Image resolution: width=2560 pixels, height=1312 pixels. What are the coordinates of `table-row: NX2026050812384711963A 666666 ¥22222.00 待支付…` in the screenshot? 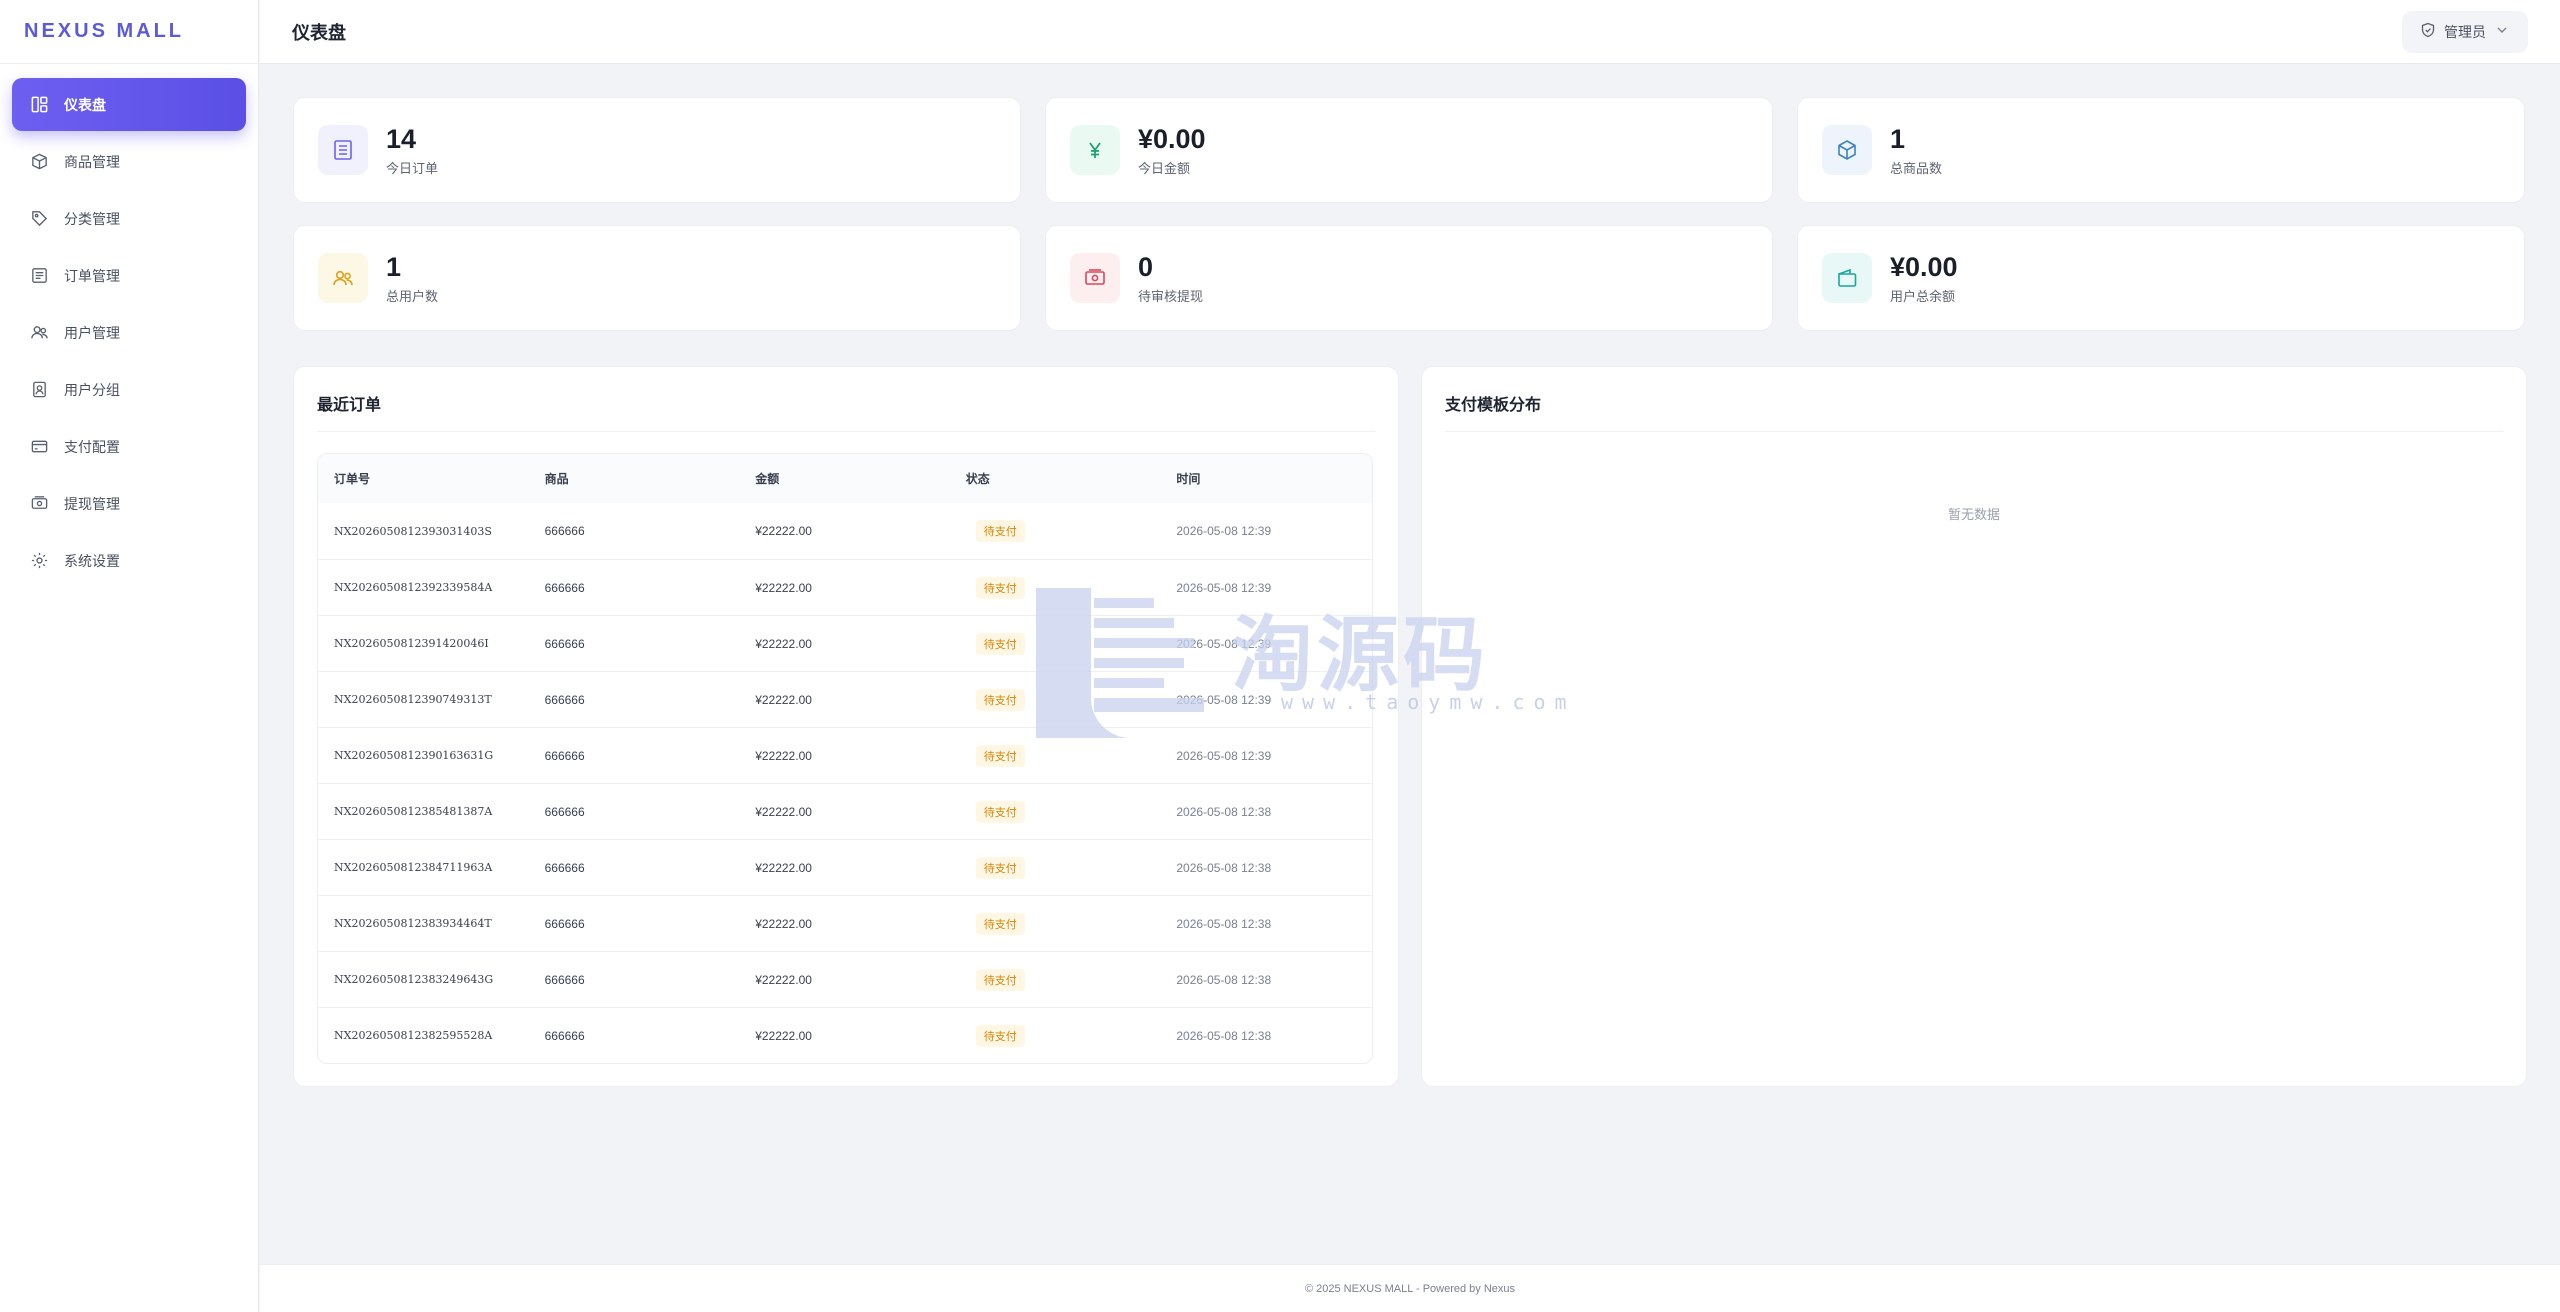 It's located at (845, 867).